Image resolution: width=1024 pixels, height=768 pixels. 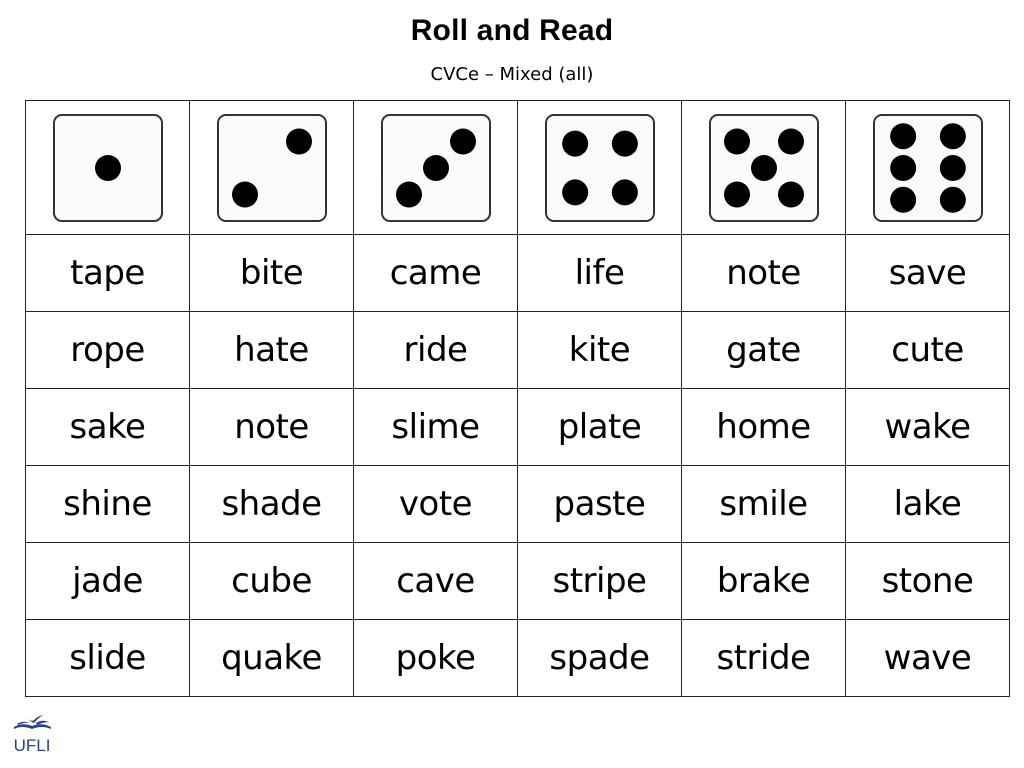 What do you see at coordinates (763, 350) in the screenshot?
I see `word-cell: gate` at bounding box center [763, 350].